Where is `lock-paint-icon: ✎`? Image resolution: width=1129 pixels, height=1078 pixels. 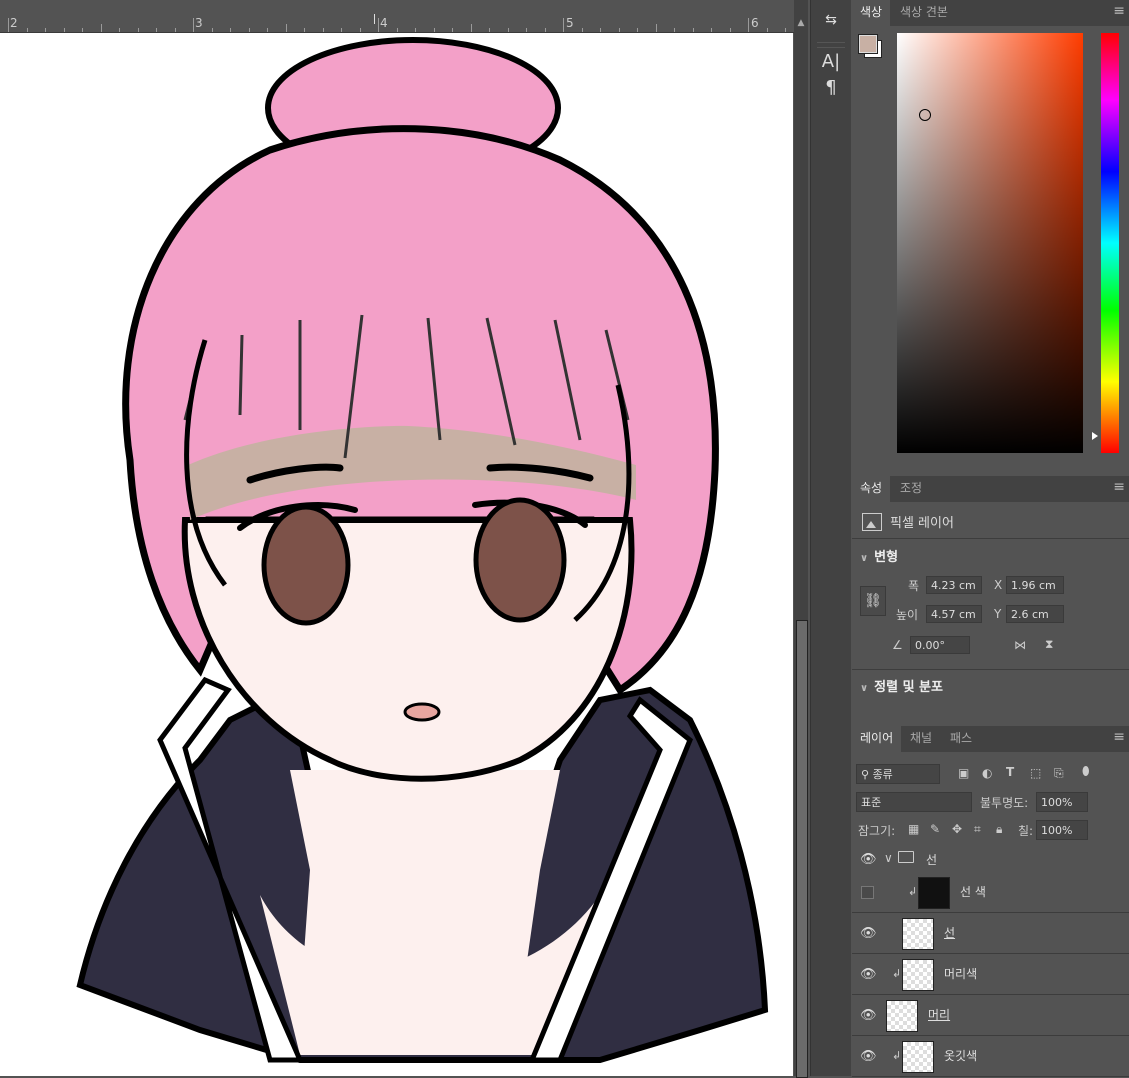
lock-paint-icon: ✎ is located at coordinates (935, 829).